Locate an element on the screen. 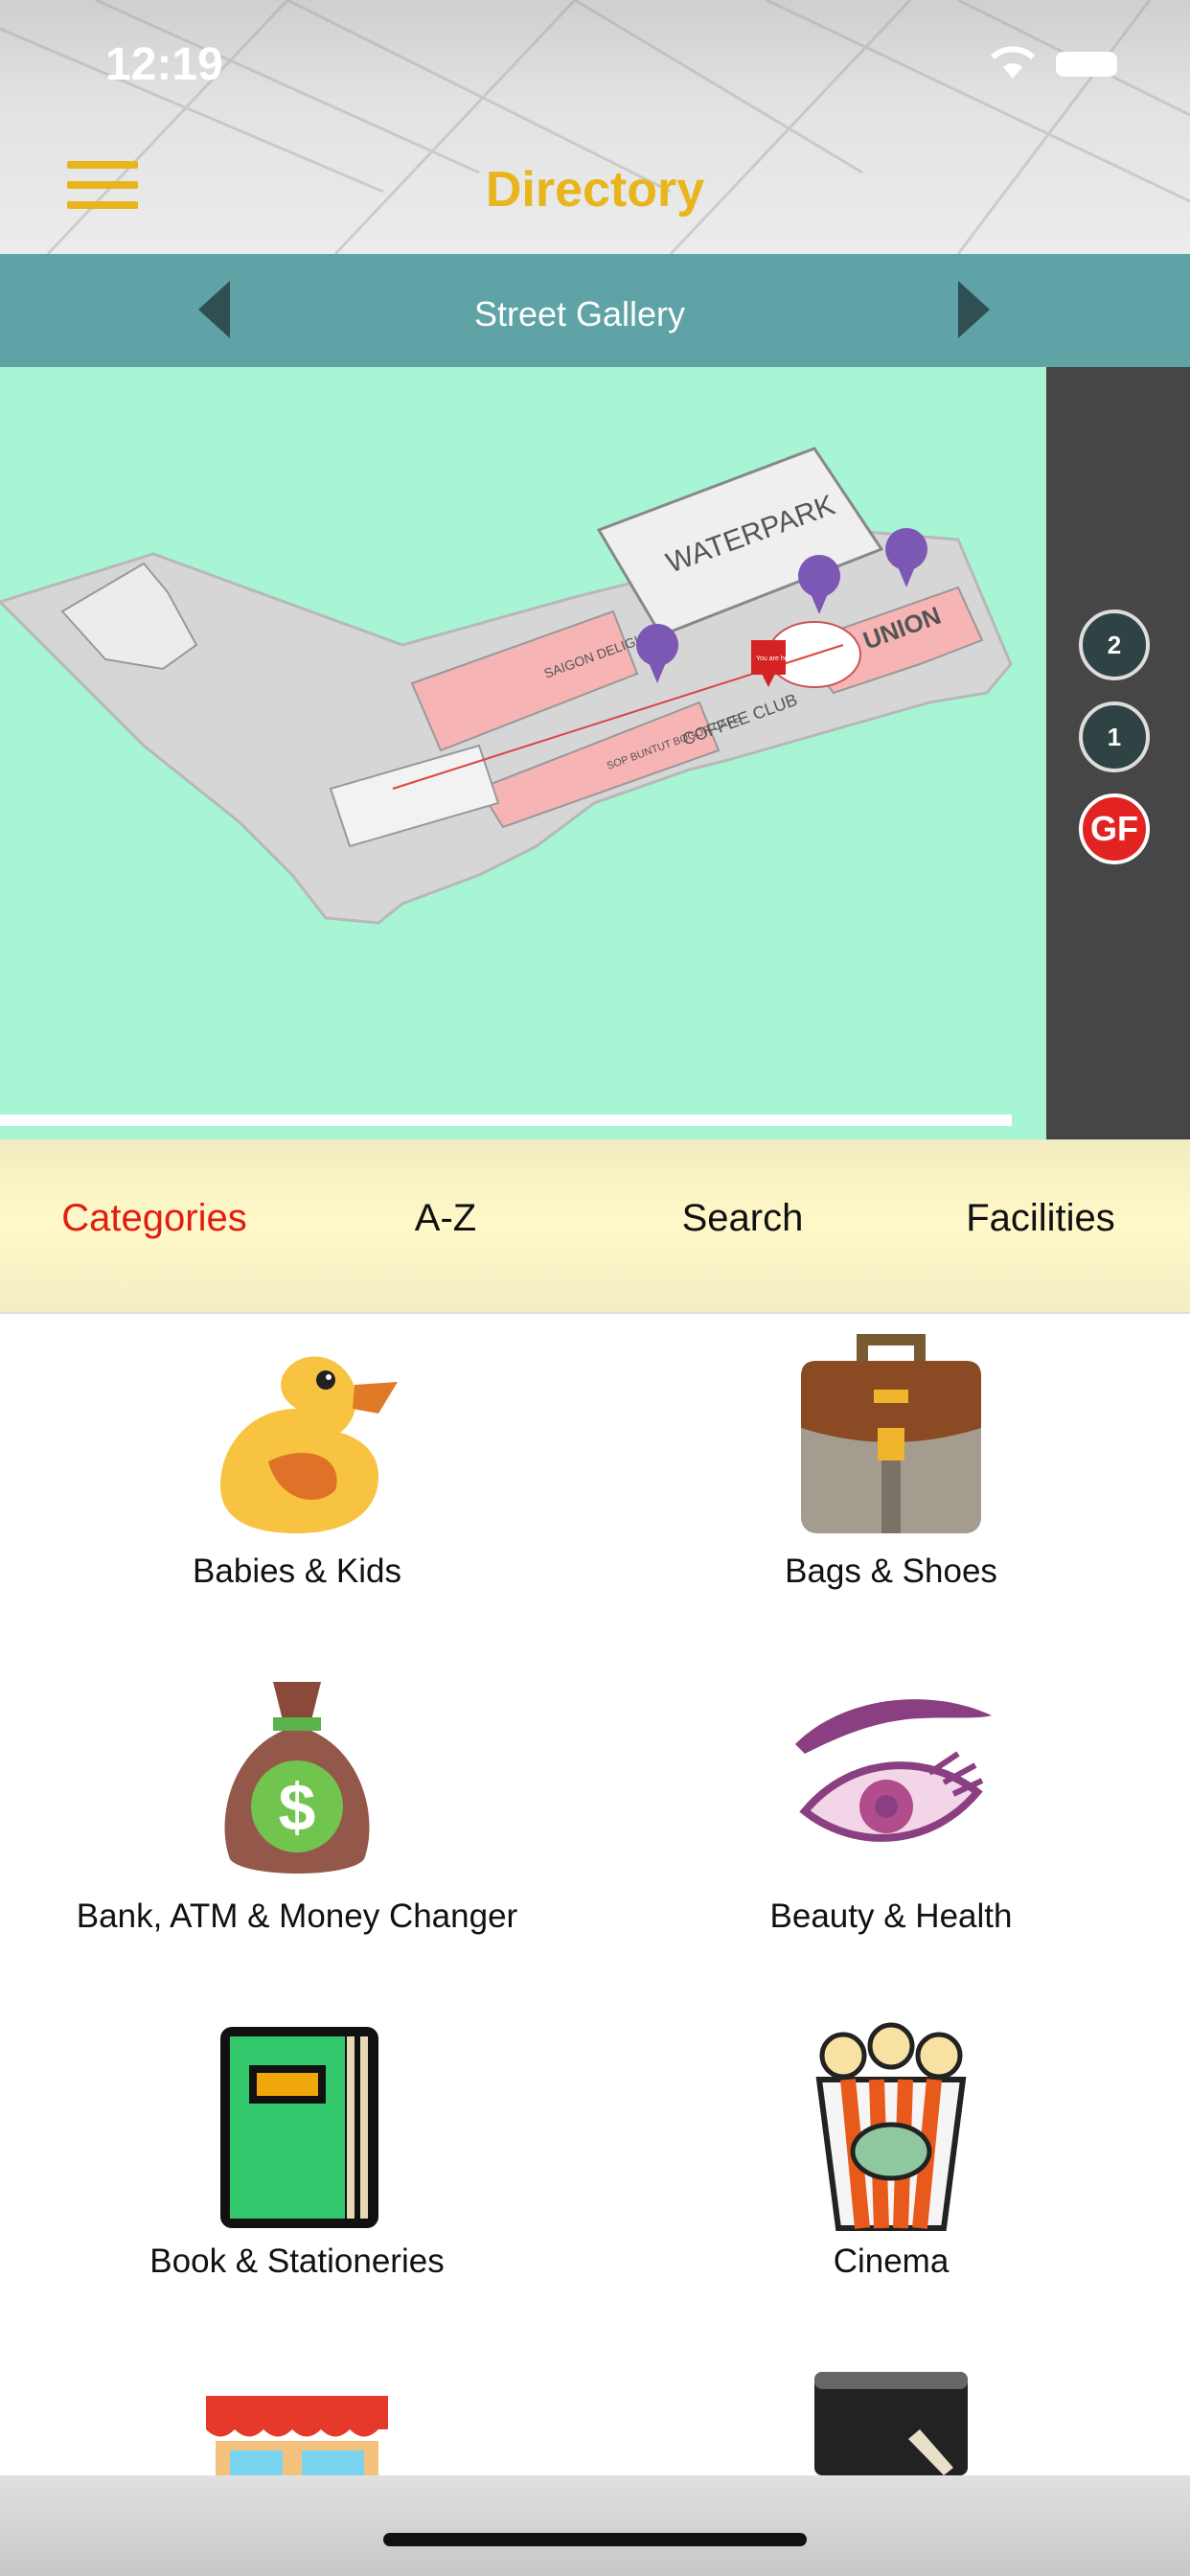 The image size is (1190, 2576). page-title: Directory is located at coordinates (595, 190).